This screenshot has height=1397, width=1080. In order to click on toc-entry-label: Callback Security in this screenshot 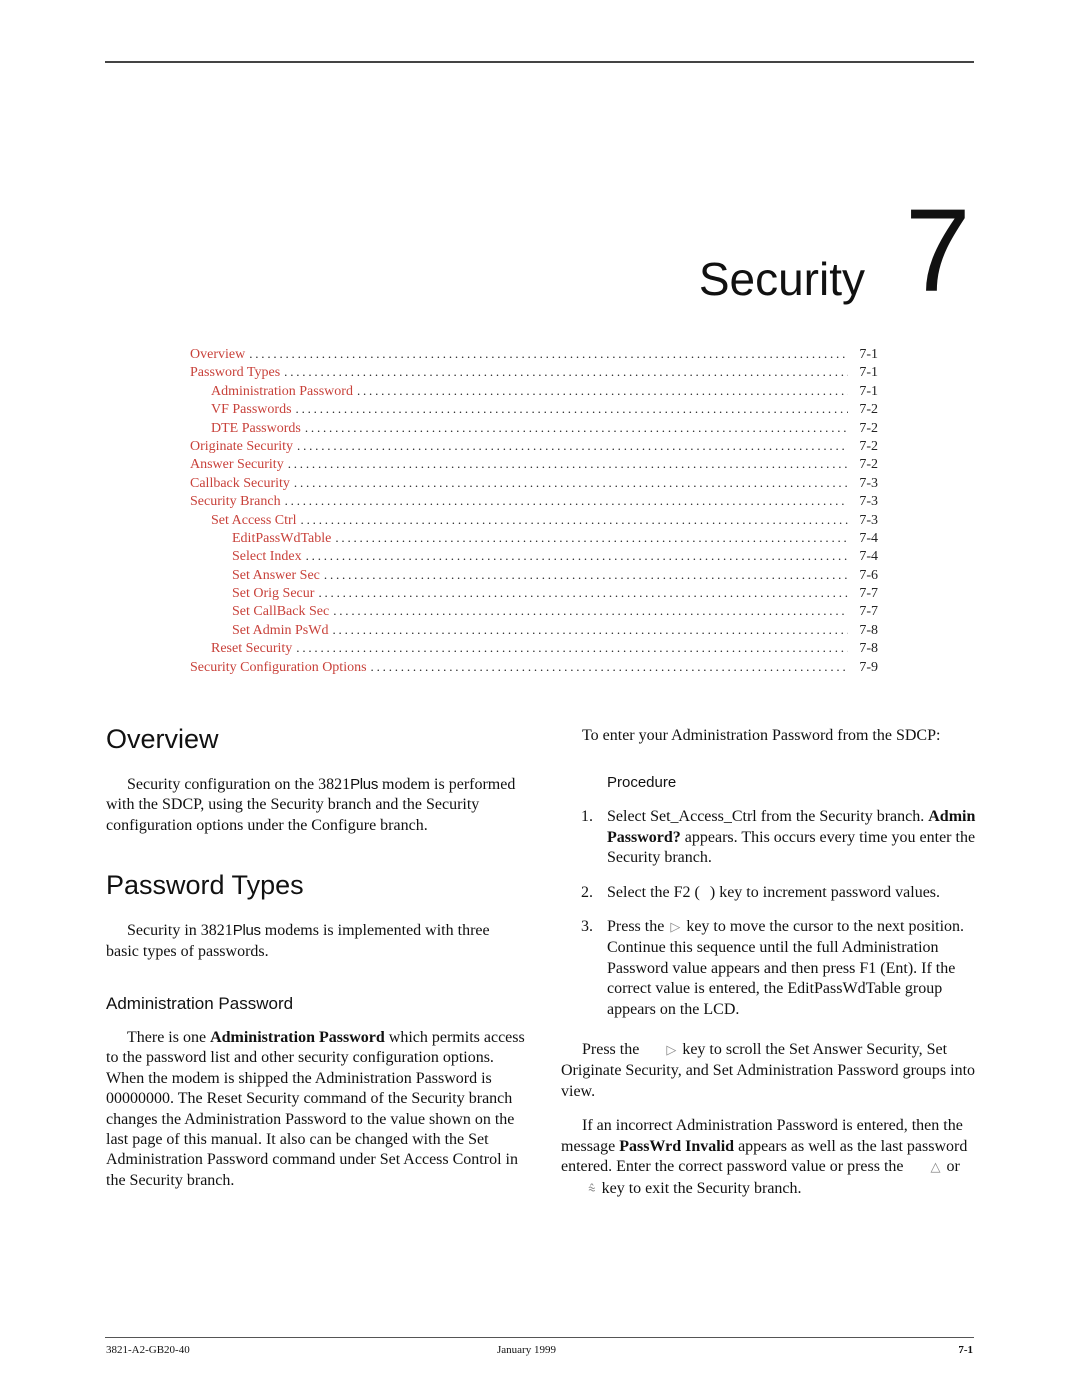, I will do `click(242, 484)`.